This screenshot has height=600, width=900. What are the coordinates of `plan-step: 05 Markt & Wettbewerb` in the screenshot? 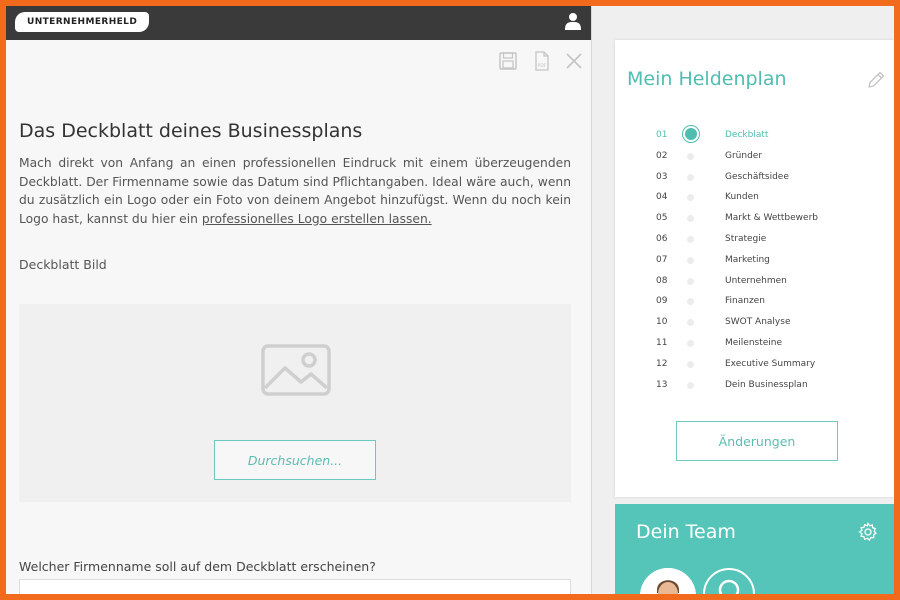 It's located at (754, 219).